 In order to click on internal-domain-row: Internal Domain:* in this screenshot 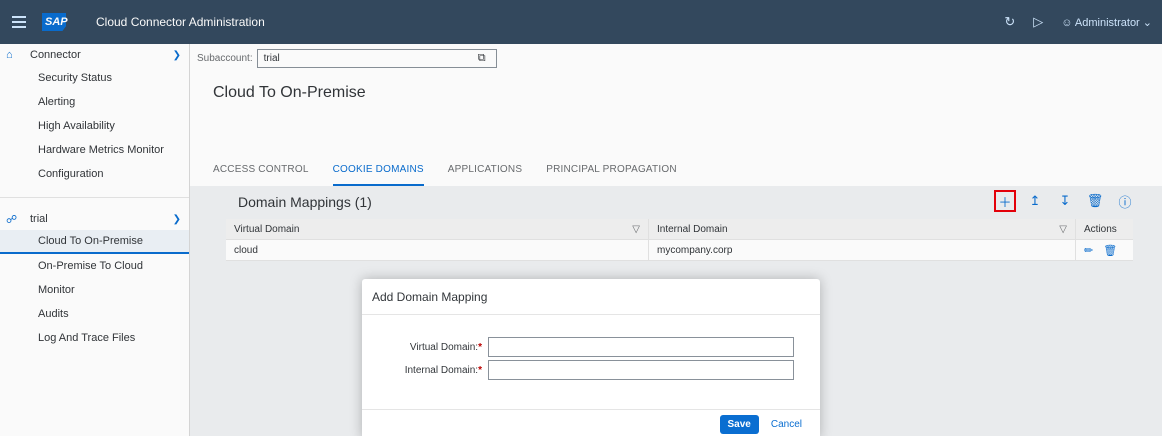, I will do `click(578, 370)`.